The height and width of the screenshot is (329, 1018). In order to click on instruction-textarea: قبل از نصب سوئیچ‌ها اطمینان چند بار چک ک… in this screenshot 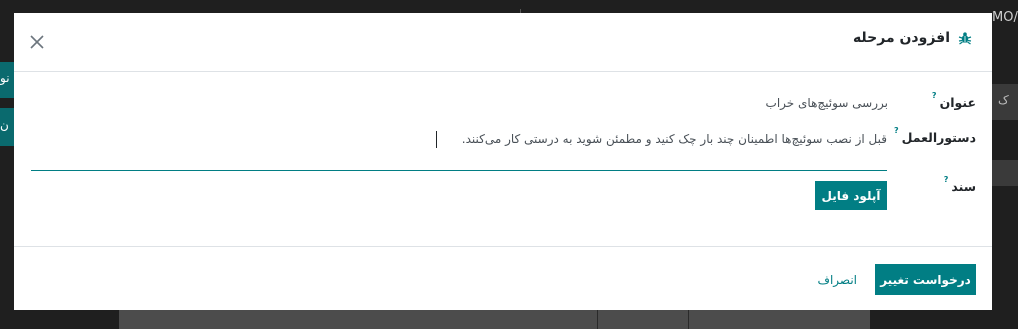, I will do `click(459, 150)`.